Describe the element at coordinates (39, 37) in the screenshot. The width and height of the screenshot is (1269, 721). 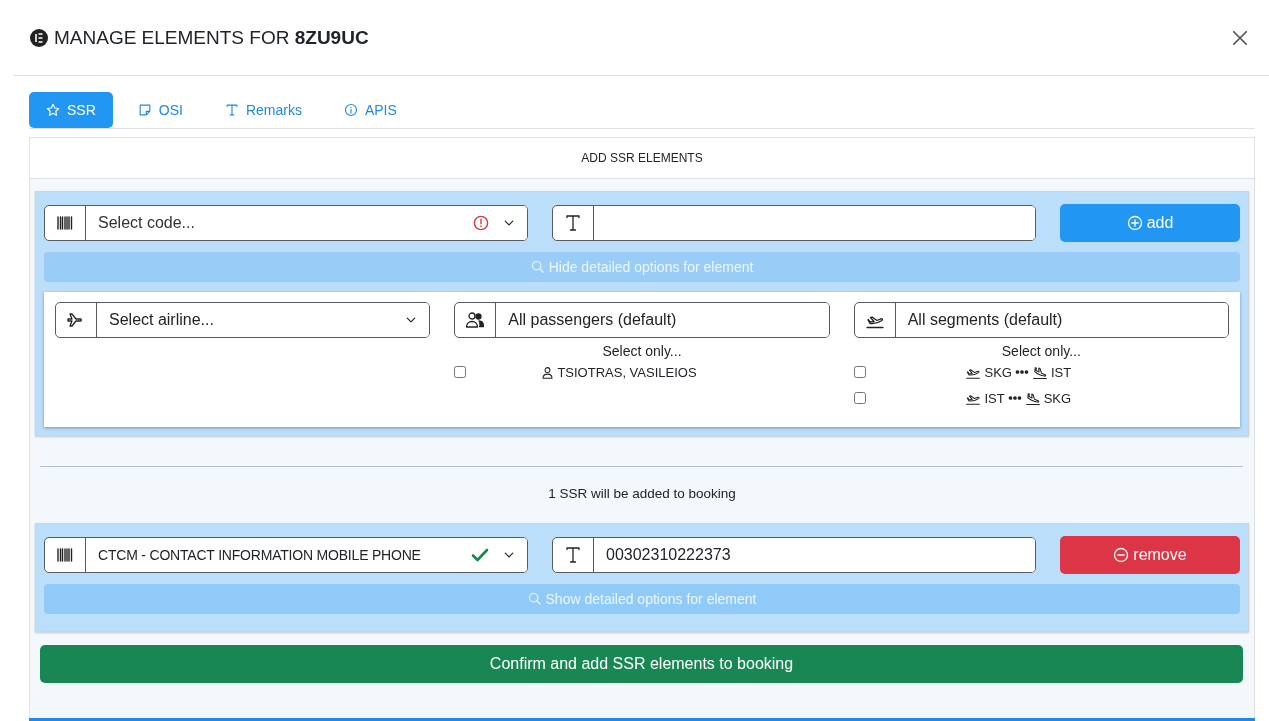
I see `logo-icon` at that location.